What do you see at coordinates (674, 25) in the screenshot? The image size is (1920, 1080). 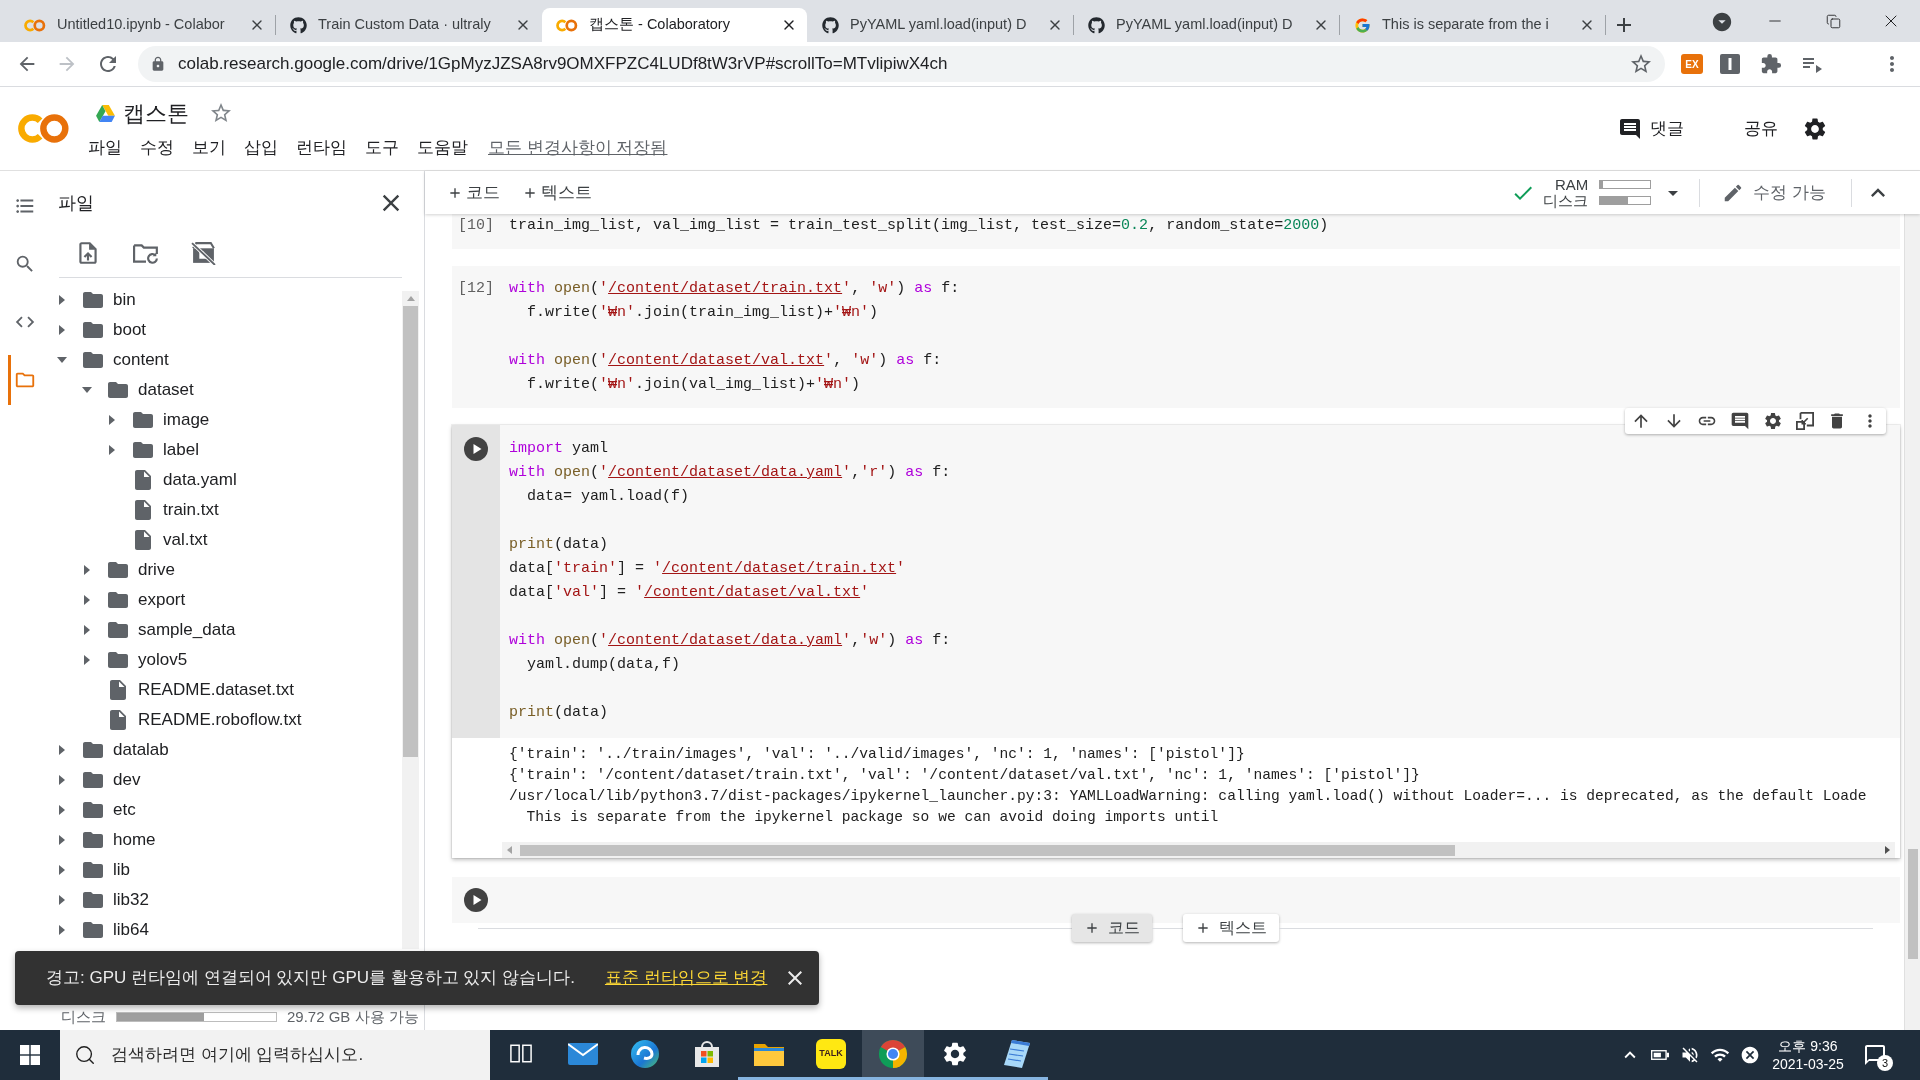 I see `browser-tab: 캡스톤 - Colaboratory` at bounding box center [674, 25].